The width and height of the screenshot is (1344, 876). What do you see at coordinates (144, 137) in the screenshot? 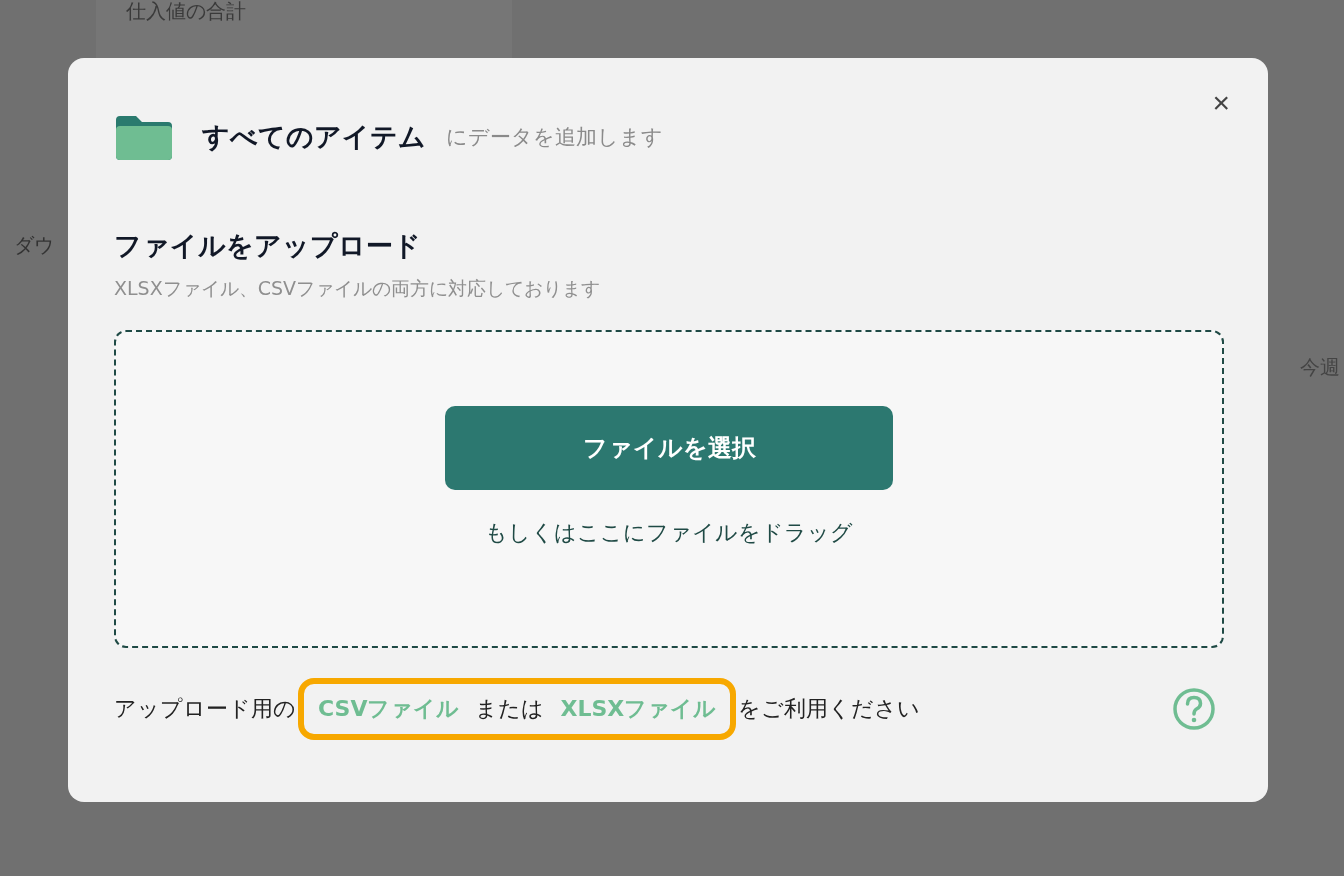
I see `folder-icon` at bounding box center [144, 137].